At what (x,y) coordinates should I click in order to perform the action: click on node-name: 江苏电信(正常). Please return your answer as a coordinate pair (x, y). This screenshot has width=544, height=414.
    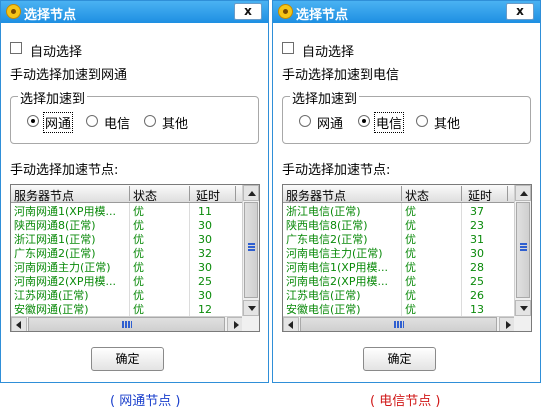
    Looking at the image, I should click on (323, 295).